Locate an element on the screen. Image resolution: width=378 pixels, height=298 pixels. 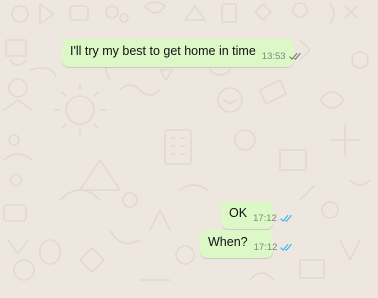
outgoing-message: When? 17:12 is located at coordinates (246, 244).